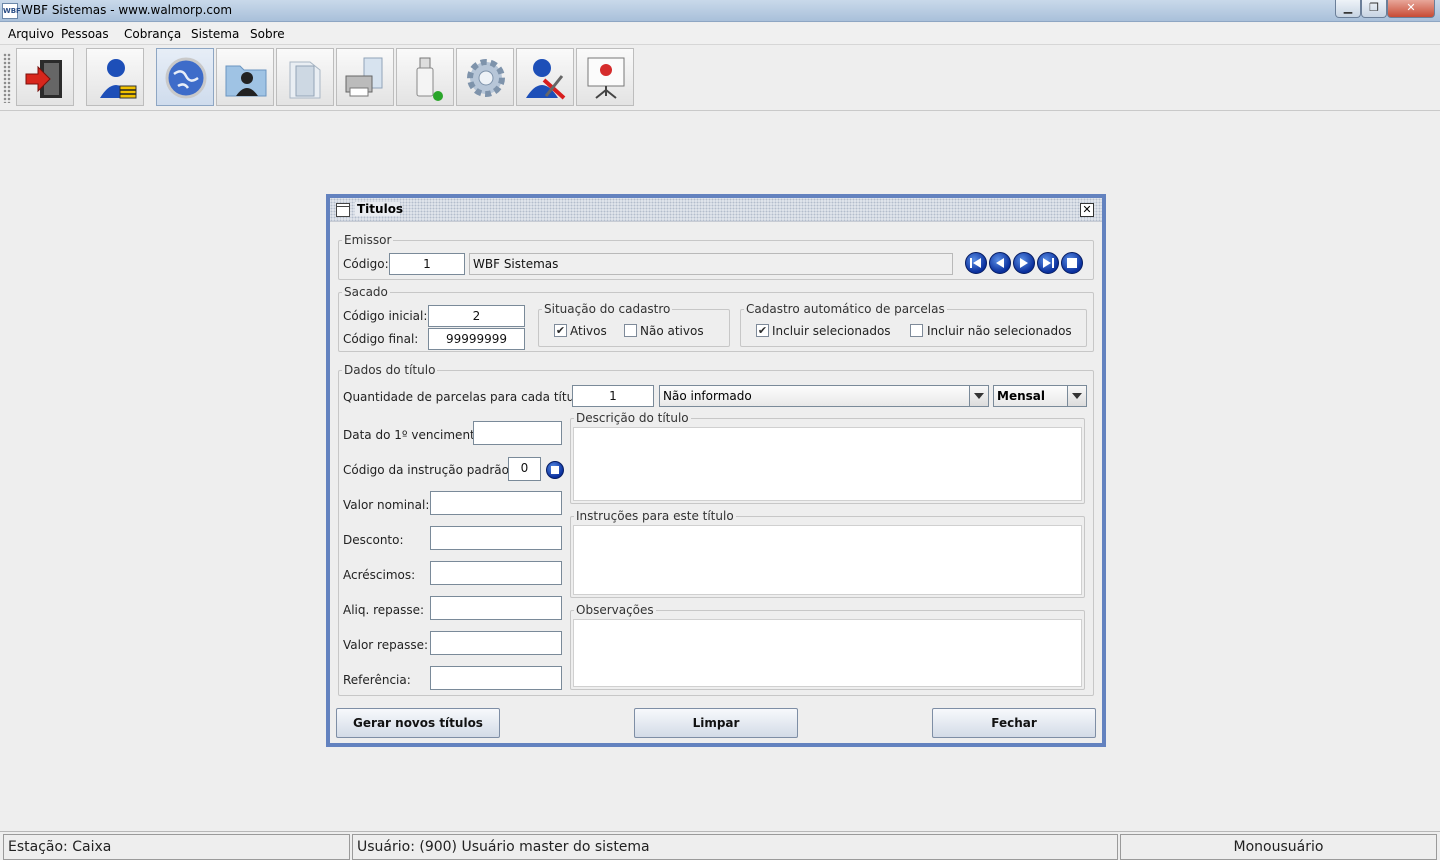 The width and height of the screenshot is (1440, 860). I want to click on nao-ativos-label: Não ativos, so click(672, 331).